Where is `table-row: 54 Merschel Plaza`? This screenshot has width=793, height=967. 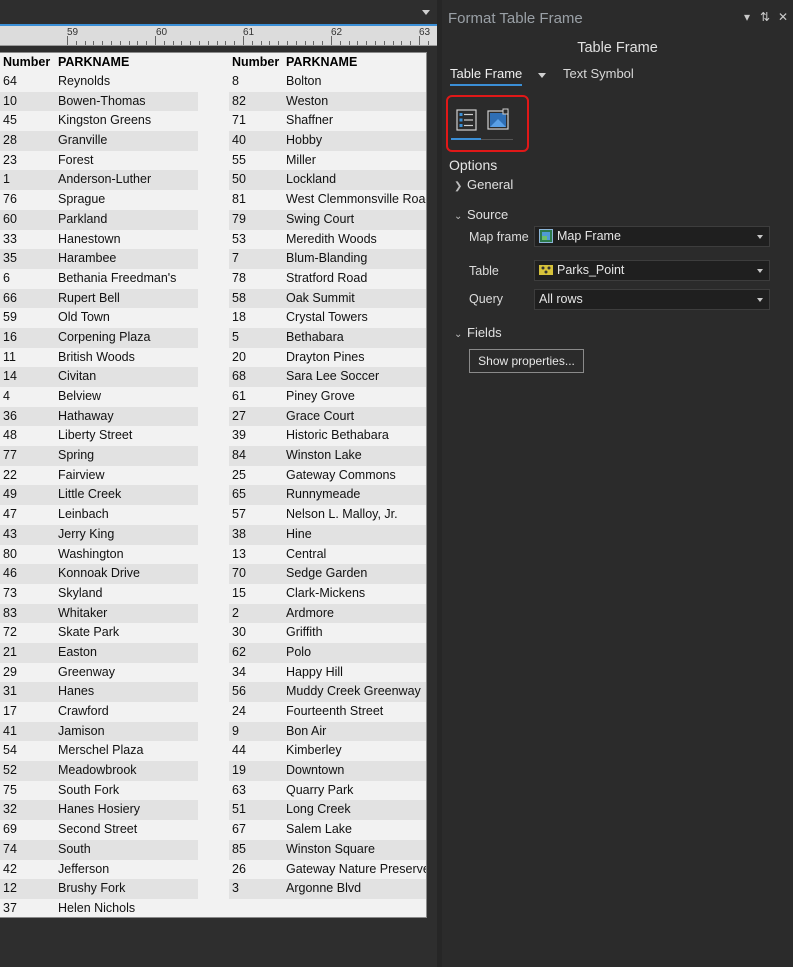 table-row: 54 Merschel Plaza is located at coordinates (99, 751).